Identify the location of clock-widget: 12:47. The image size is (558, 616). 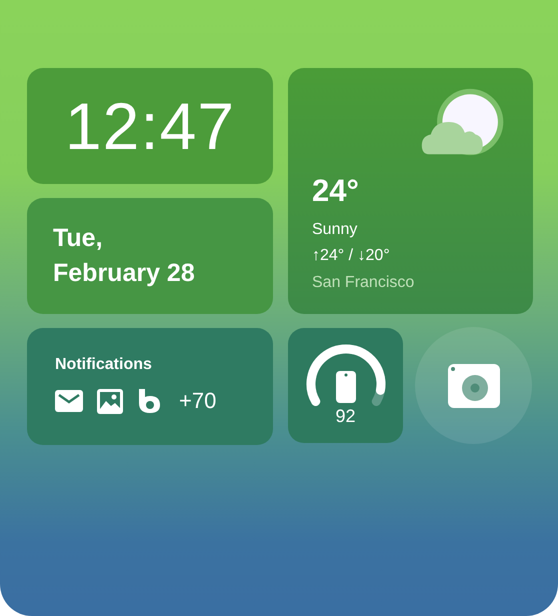
(150, 126).